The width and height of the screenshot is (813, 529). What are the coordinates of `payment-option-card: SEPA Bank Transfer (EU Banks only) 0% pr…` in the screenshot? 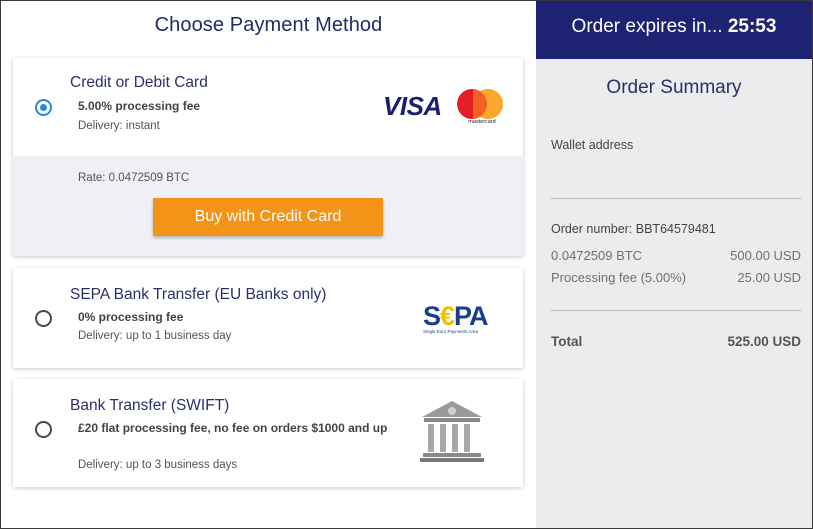 It's located at (268, 318).